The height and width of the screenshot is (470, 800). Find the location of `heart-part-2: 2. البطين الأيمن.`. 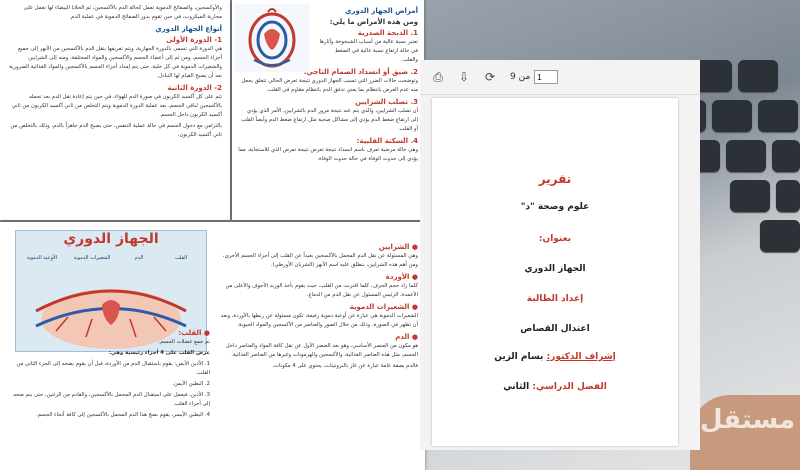

heart-part-2: 2. البطين الأيمن. is located at coordinates (191, 384).